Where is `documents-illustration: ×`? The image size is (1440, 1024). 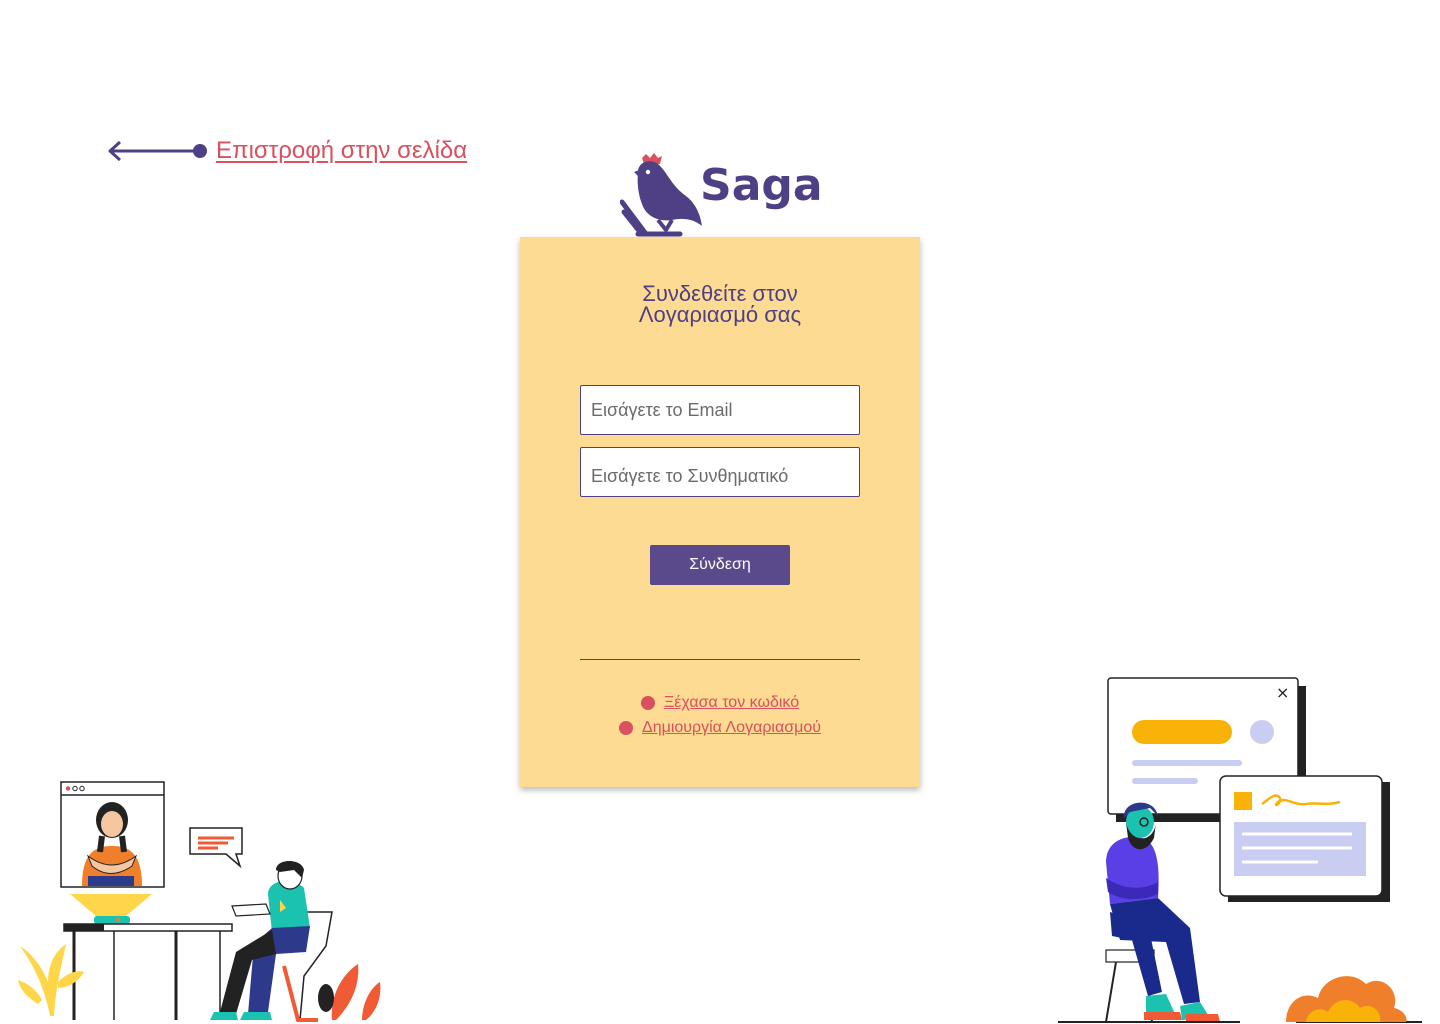 documents-illustration: × is located at coordinates (1240, 850).